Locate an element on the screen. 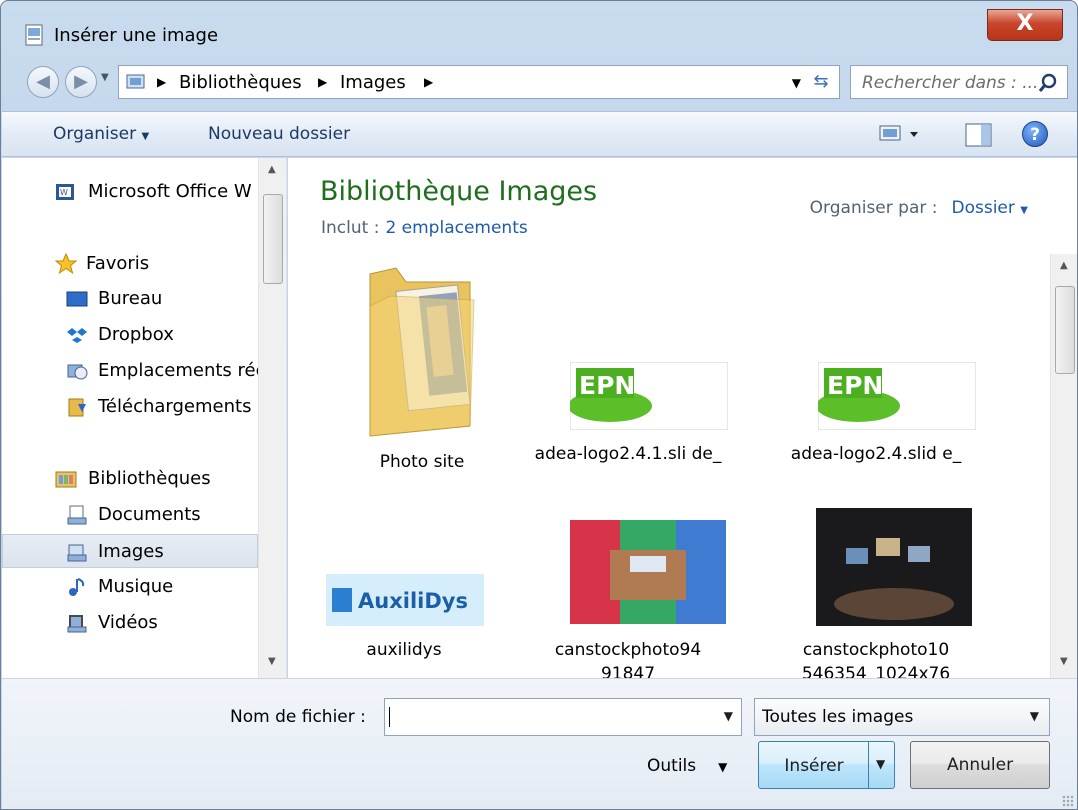 Image resolution: width=1078 pixels, height=810 pixels. address-dropdown-icon: ▼ is located at coordinates (796, 83).